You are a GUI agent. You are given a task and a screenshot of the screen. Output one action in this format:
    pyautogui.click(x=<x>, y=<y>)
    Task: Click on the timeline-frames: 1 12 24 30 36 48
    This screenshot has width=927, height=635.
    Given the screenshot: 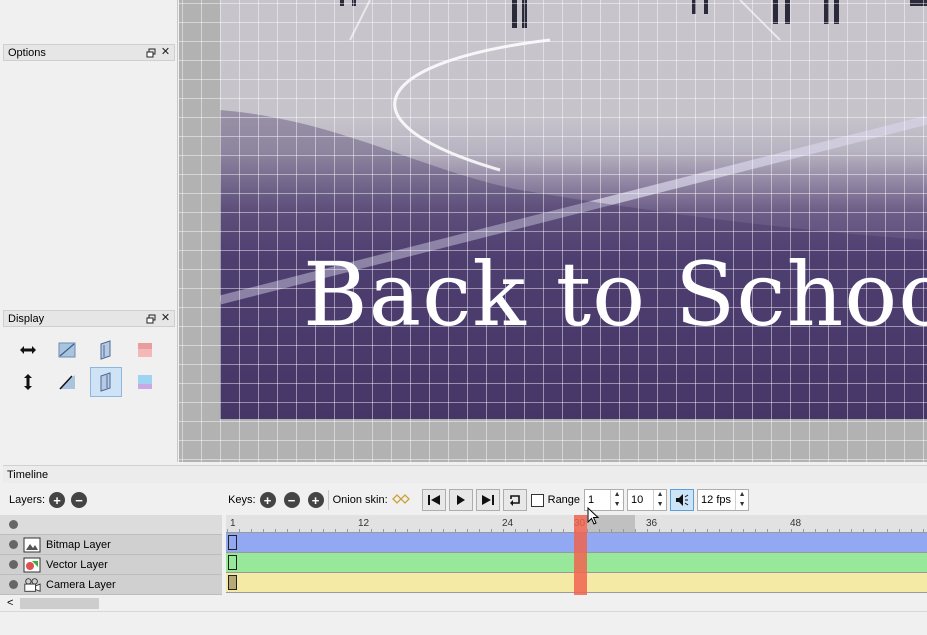 What is the action you would take?
    pyautogui.click(x=576, y=551)
    